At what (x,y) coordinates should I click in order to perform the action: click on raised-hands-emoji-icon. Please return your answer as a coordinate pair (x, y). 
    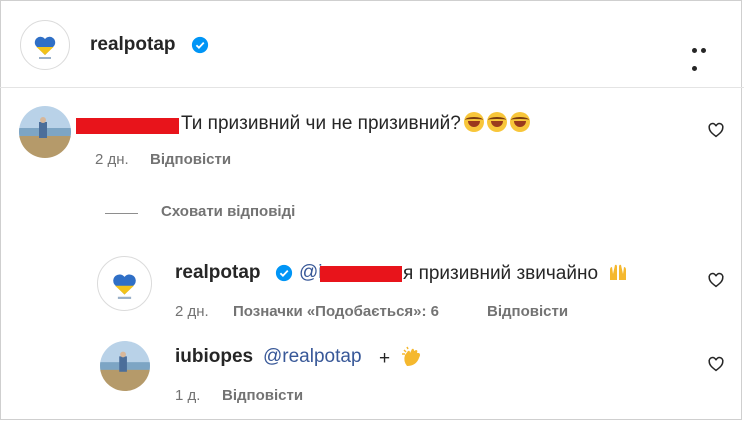
    Looking at the image, I should click on (618, 272).